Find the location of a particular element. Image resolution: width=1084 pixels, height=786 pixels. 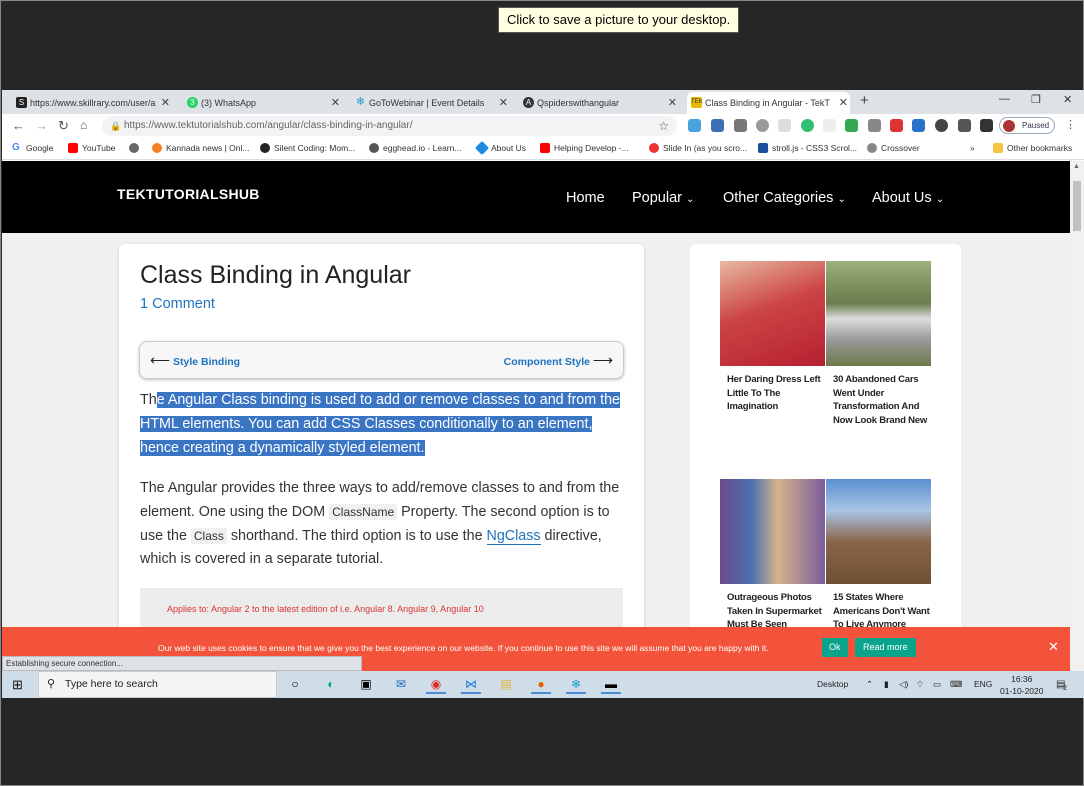

cookie-read-more-button: Read more is located at coordinates (885, 647).